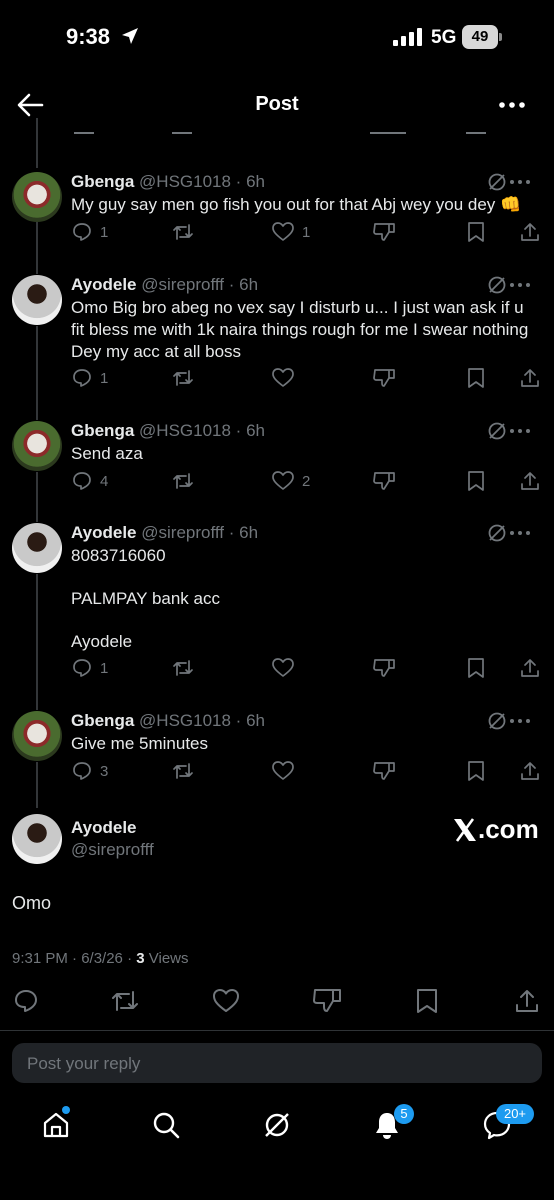 The height and width of the screenshot is (1200, 554). Describe the element at coordinates (169, 958) in the screenshot. I see `views-label: Views` at that location.